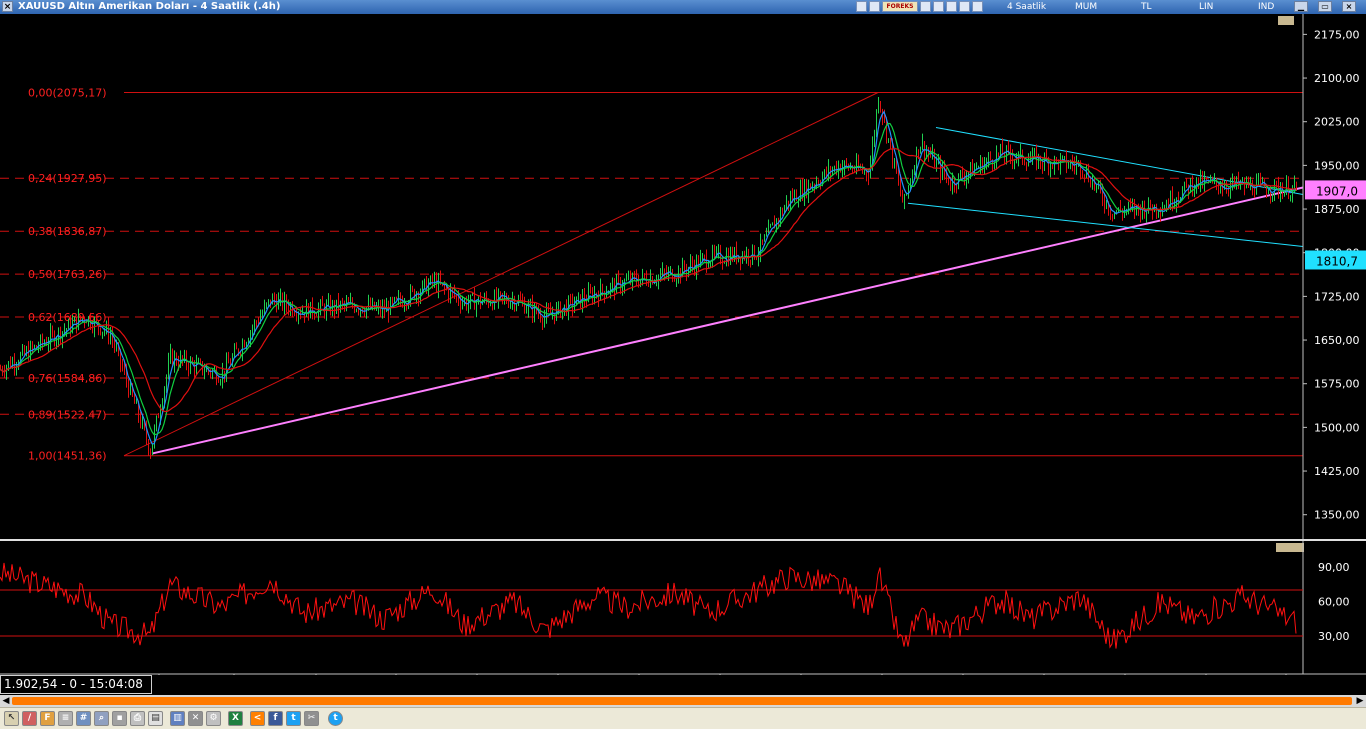 This screenshot has height=729, width=1366. I want to click on toolbar-icons: FOREKS, so click(919, 7).